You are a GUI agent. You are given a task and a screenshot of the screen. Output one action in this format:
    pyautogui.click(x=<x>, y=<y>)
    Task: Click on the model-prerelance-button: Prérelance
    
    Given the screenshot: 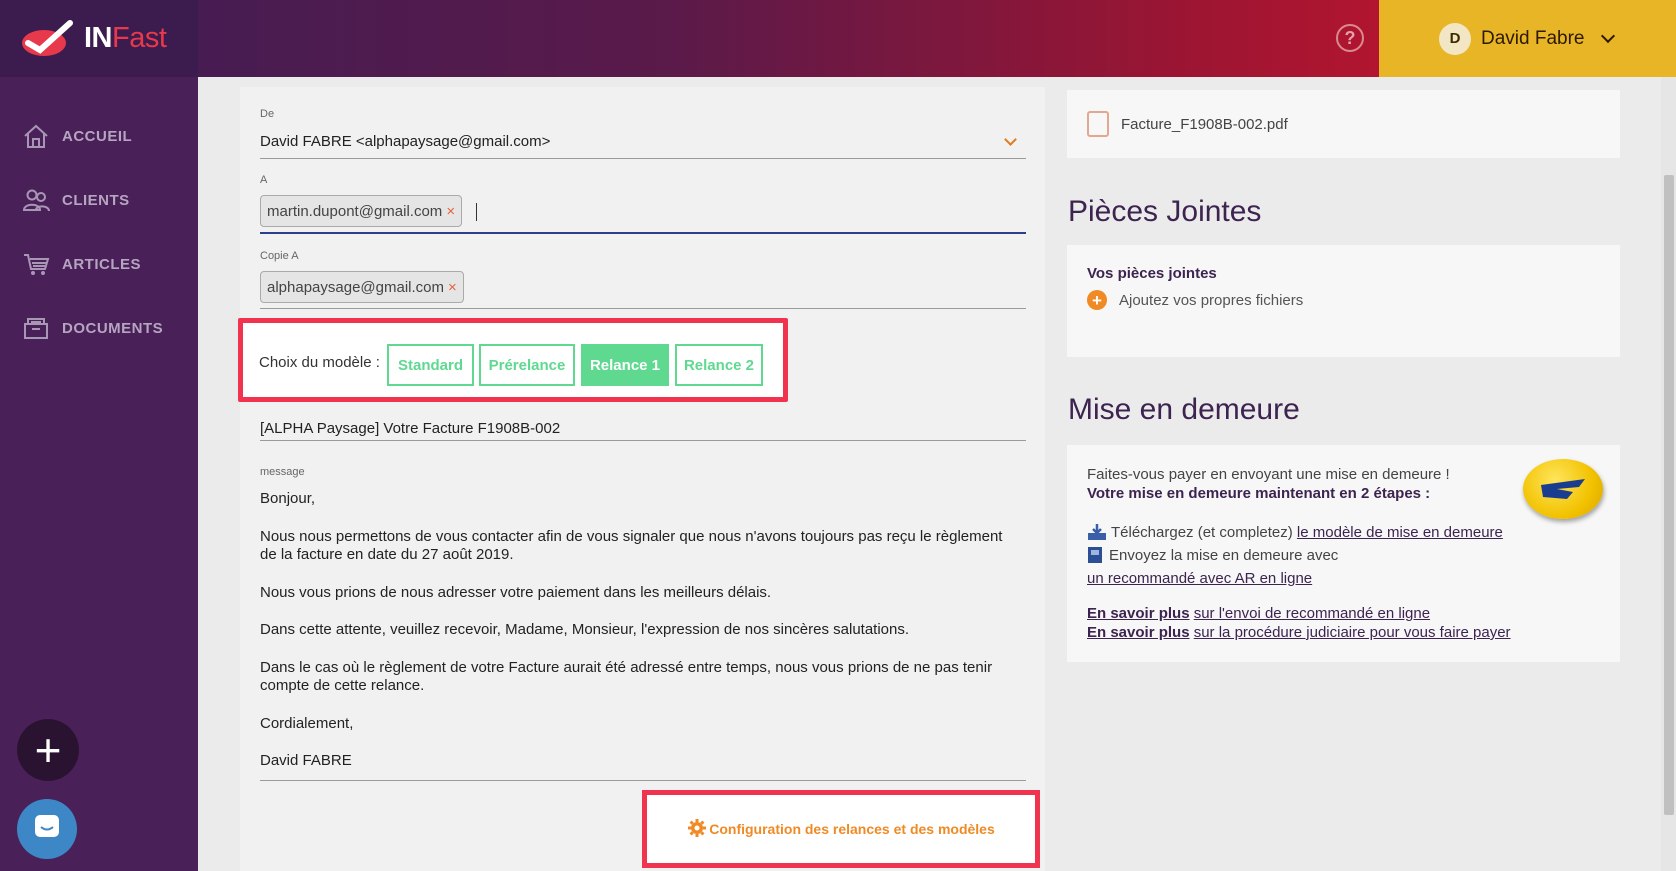 What is the action you would take?
    pyautogui.click(x=527, y=365)
    